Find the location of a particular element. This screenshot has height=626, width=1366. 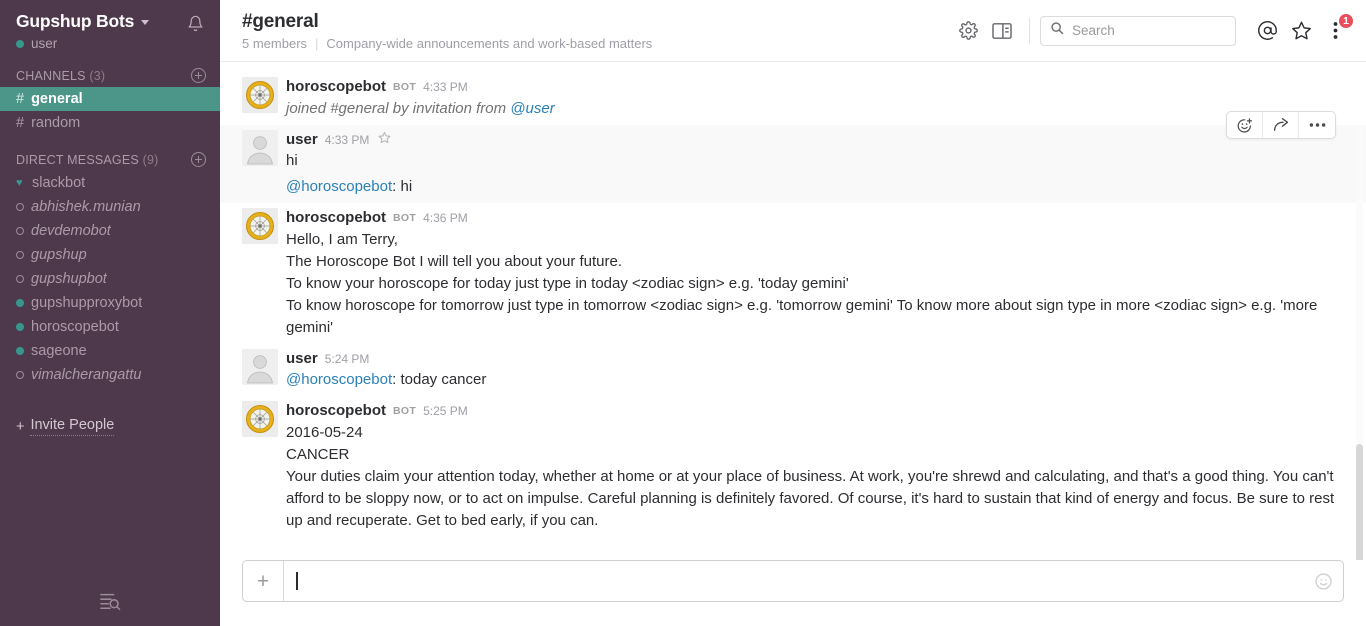

horoscope-date: 2016-05-24 is located at coordinates (324, 432).